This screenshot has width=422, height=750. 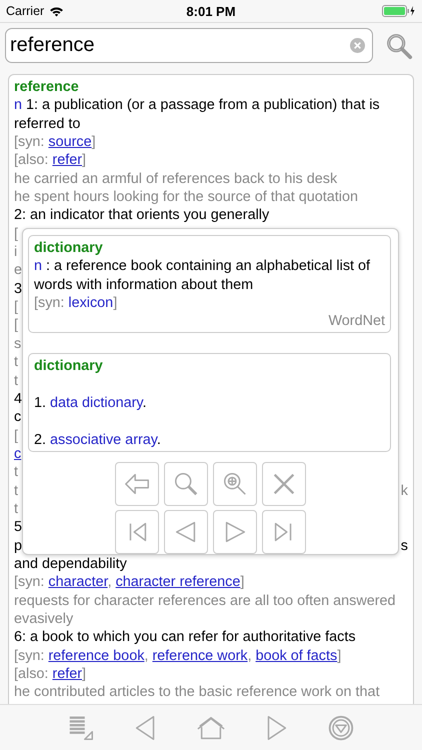 I want to click on list-item: 1. data dictionary., so click(x=90, y=403).